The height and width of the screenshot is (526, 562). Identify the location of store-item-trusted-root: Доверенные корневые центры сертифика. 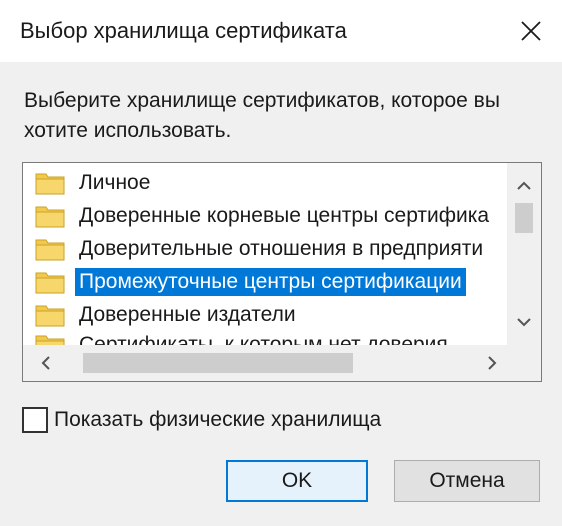
(265, 216).